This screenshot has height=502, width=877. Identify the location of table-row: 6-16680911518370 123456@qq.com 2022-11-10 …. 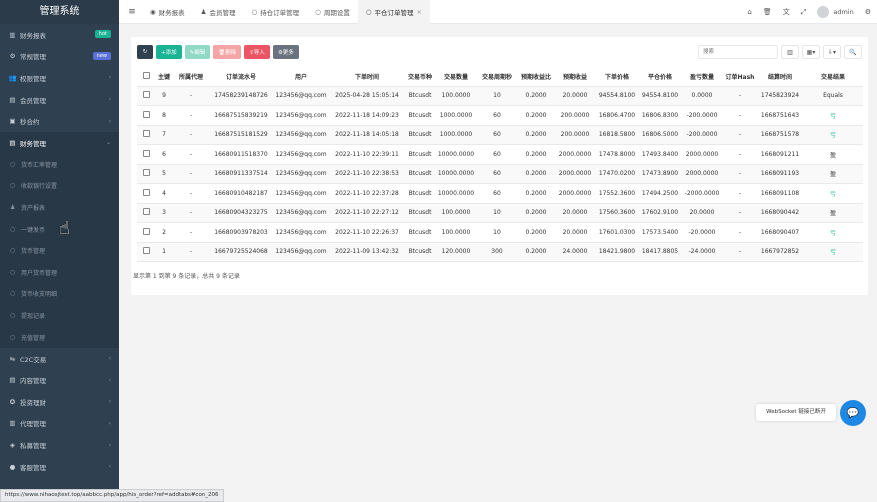
(500, 154).